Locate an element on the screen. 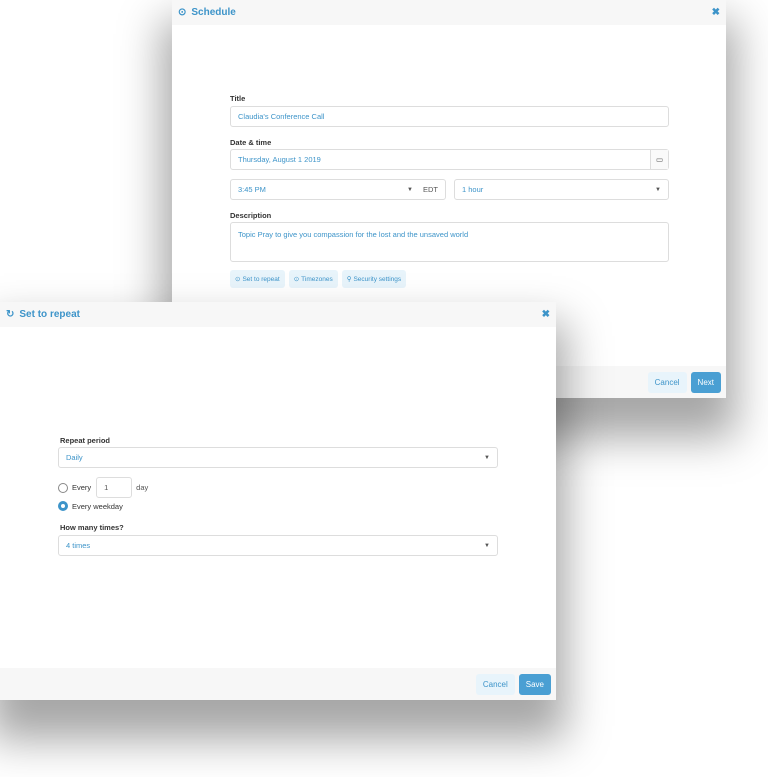 This screenshot has width=768, height=777. repeat-header: ↻ Set to repeat ✖ is located at coordinates (278, 314).